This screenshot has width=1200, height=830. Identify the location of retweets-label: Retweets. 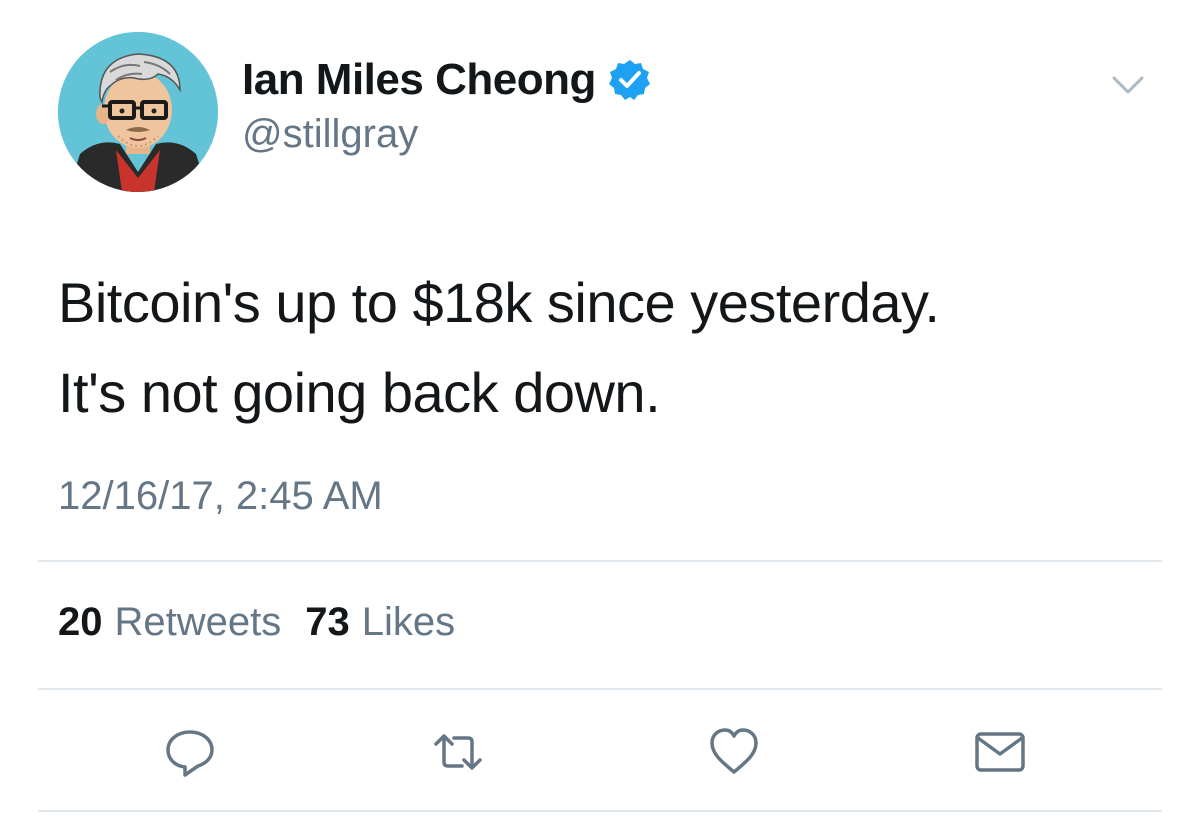
(198, 622).